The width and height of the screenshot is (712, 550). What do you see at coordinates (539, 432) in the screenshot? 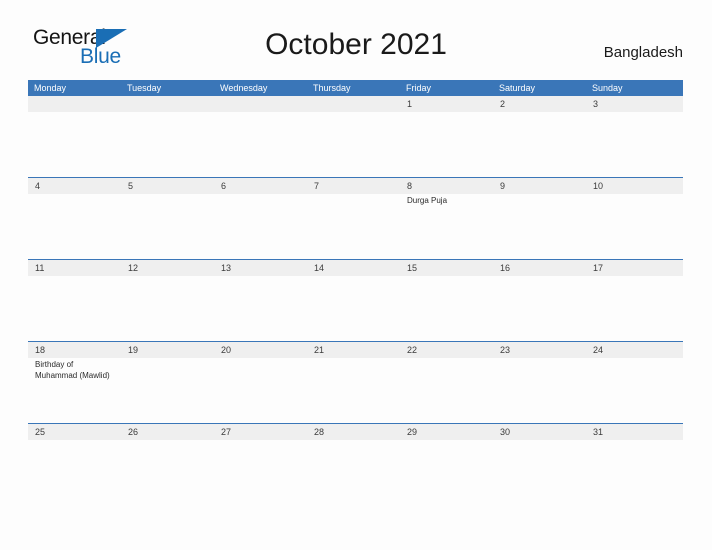
I see `day-number: 30` at bounding box center [539, 432].